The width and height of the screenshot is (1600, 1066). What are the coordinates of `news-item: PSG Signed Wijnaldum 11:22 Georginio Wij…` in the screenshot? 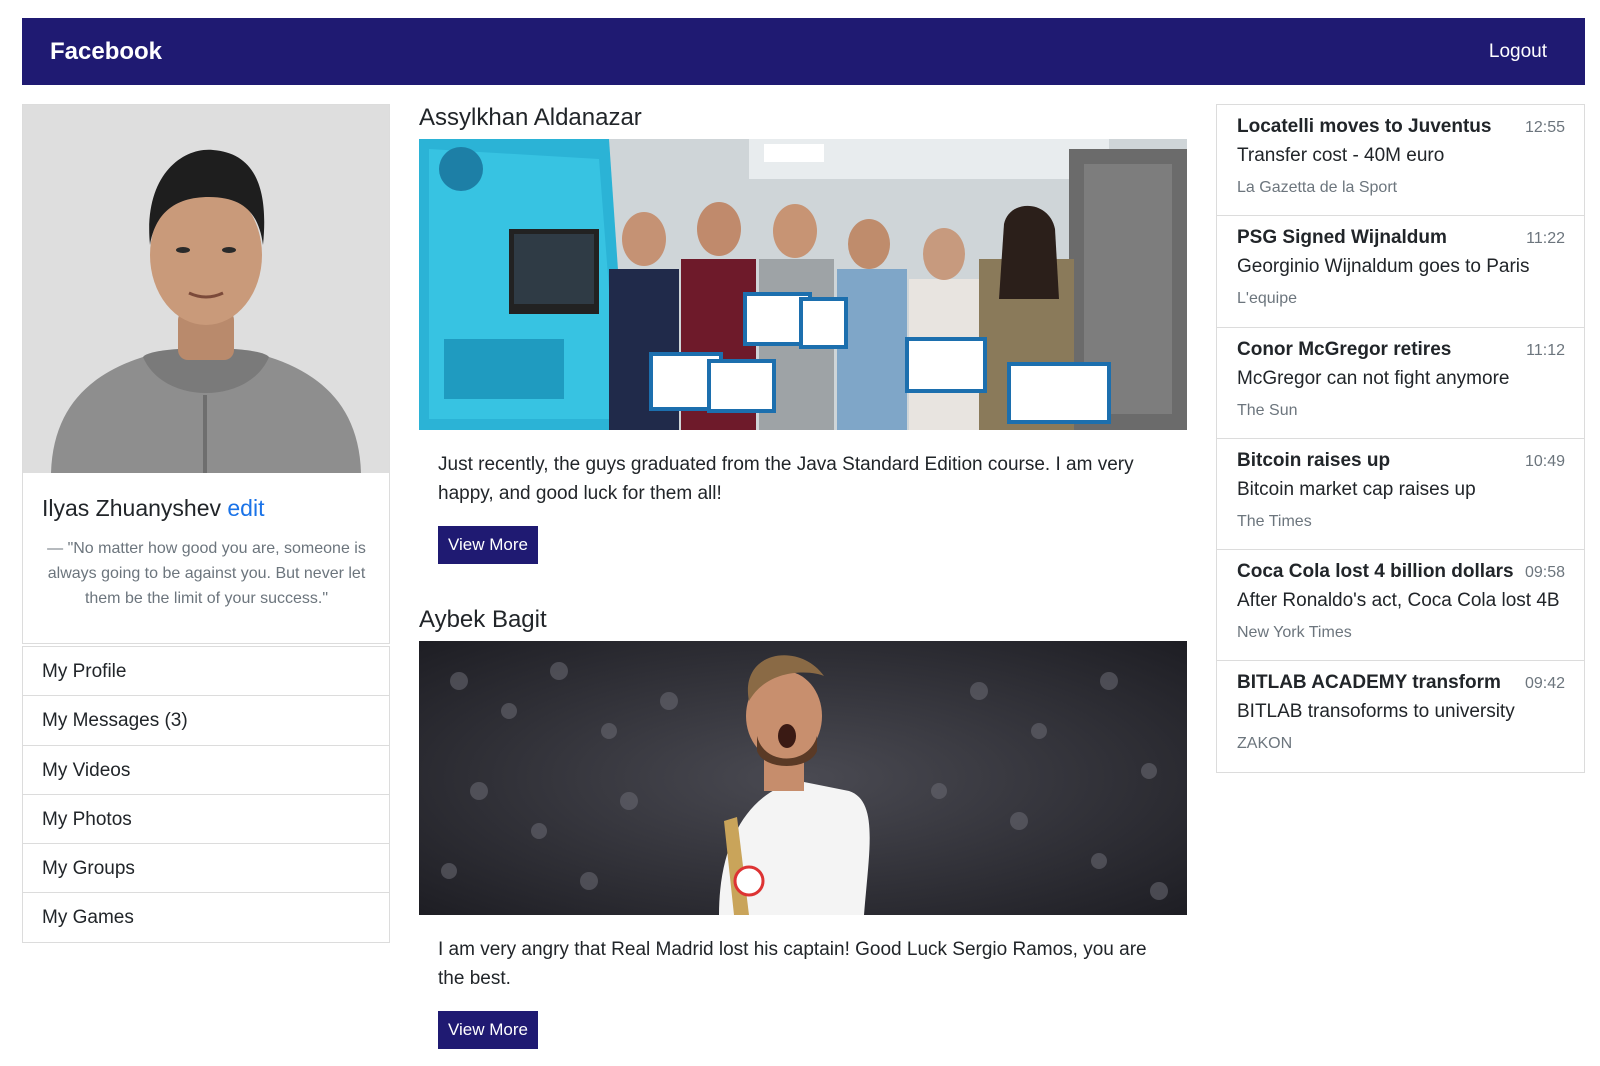 It's located at (1400, 272).